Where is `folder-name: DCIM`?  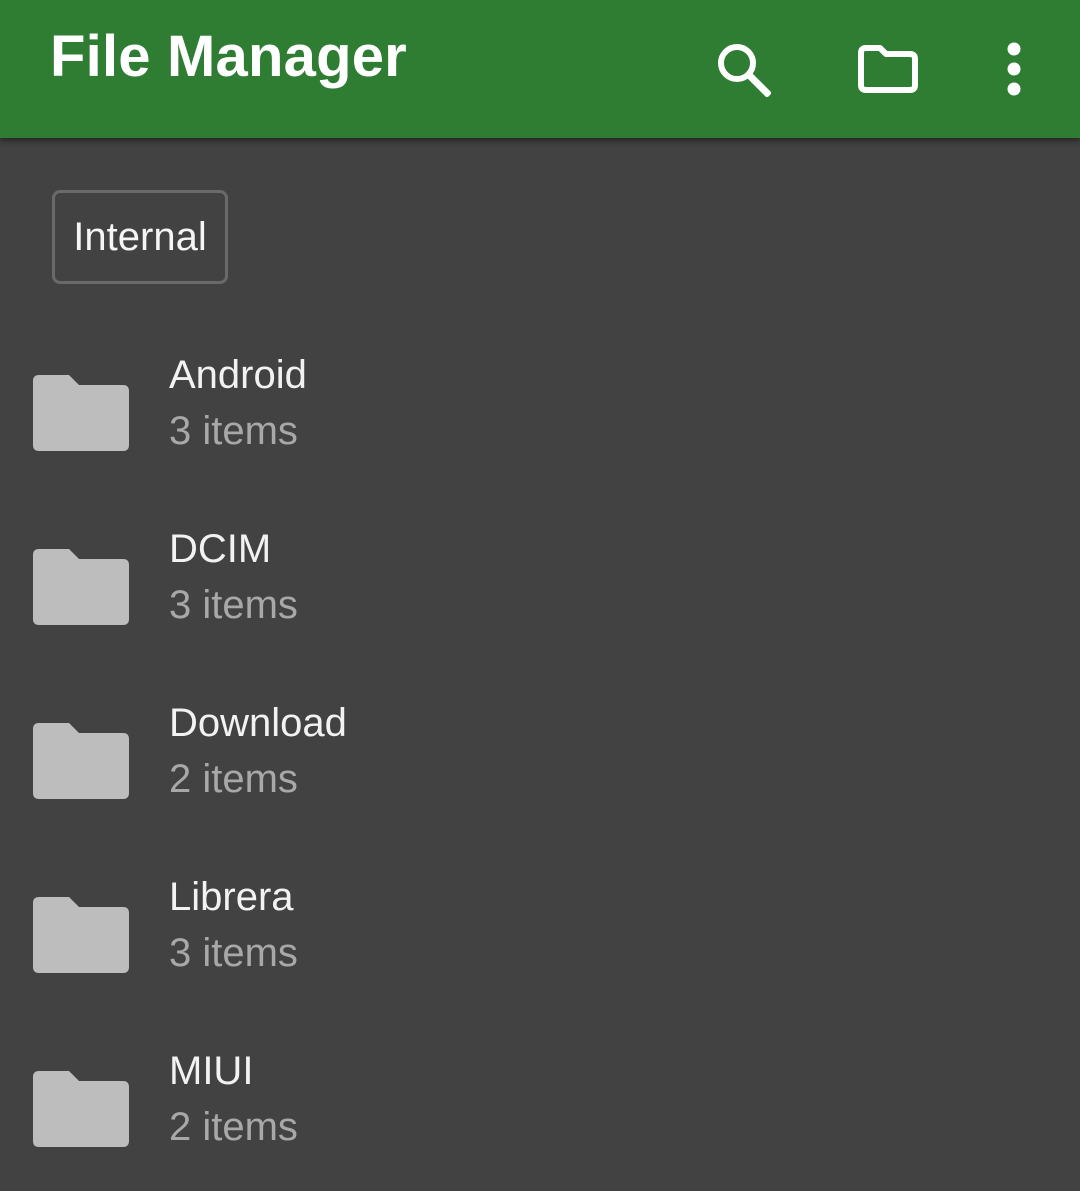
folder-name: DCIM is located at coordinates (220, 549).